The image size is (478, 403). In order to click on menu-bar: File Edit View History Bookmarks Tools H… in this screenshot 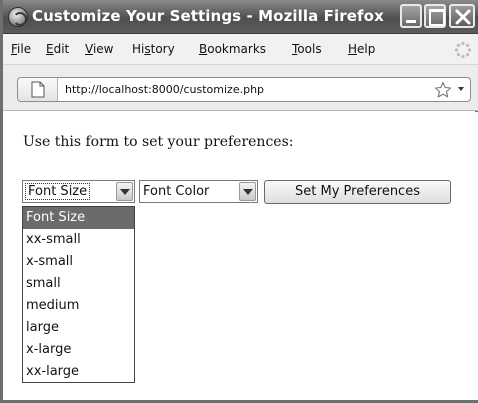, I will do `click(240, 49)`.